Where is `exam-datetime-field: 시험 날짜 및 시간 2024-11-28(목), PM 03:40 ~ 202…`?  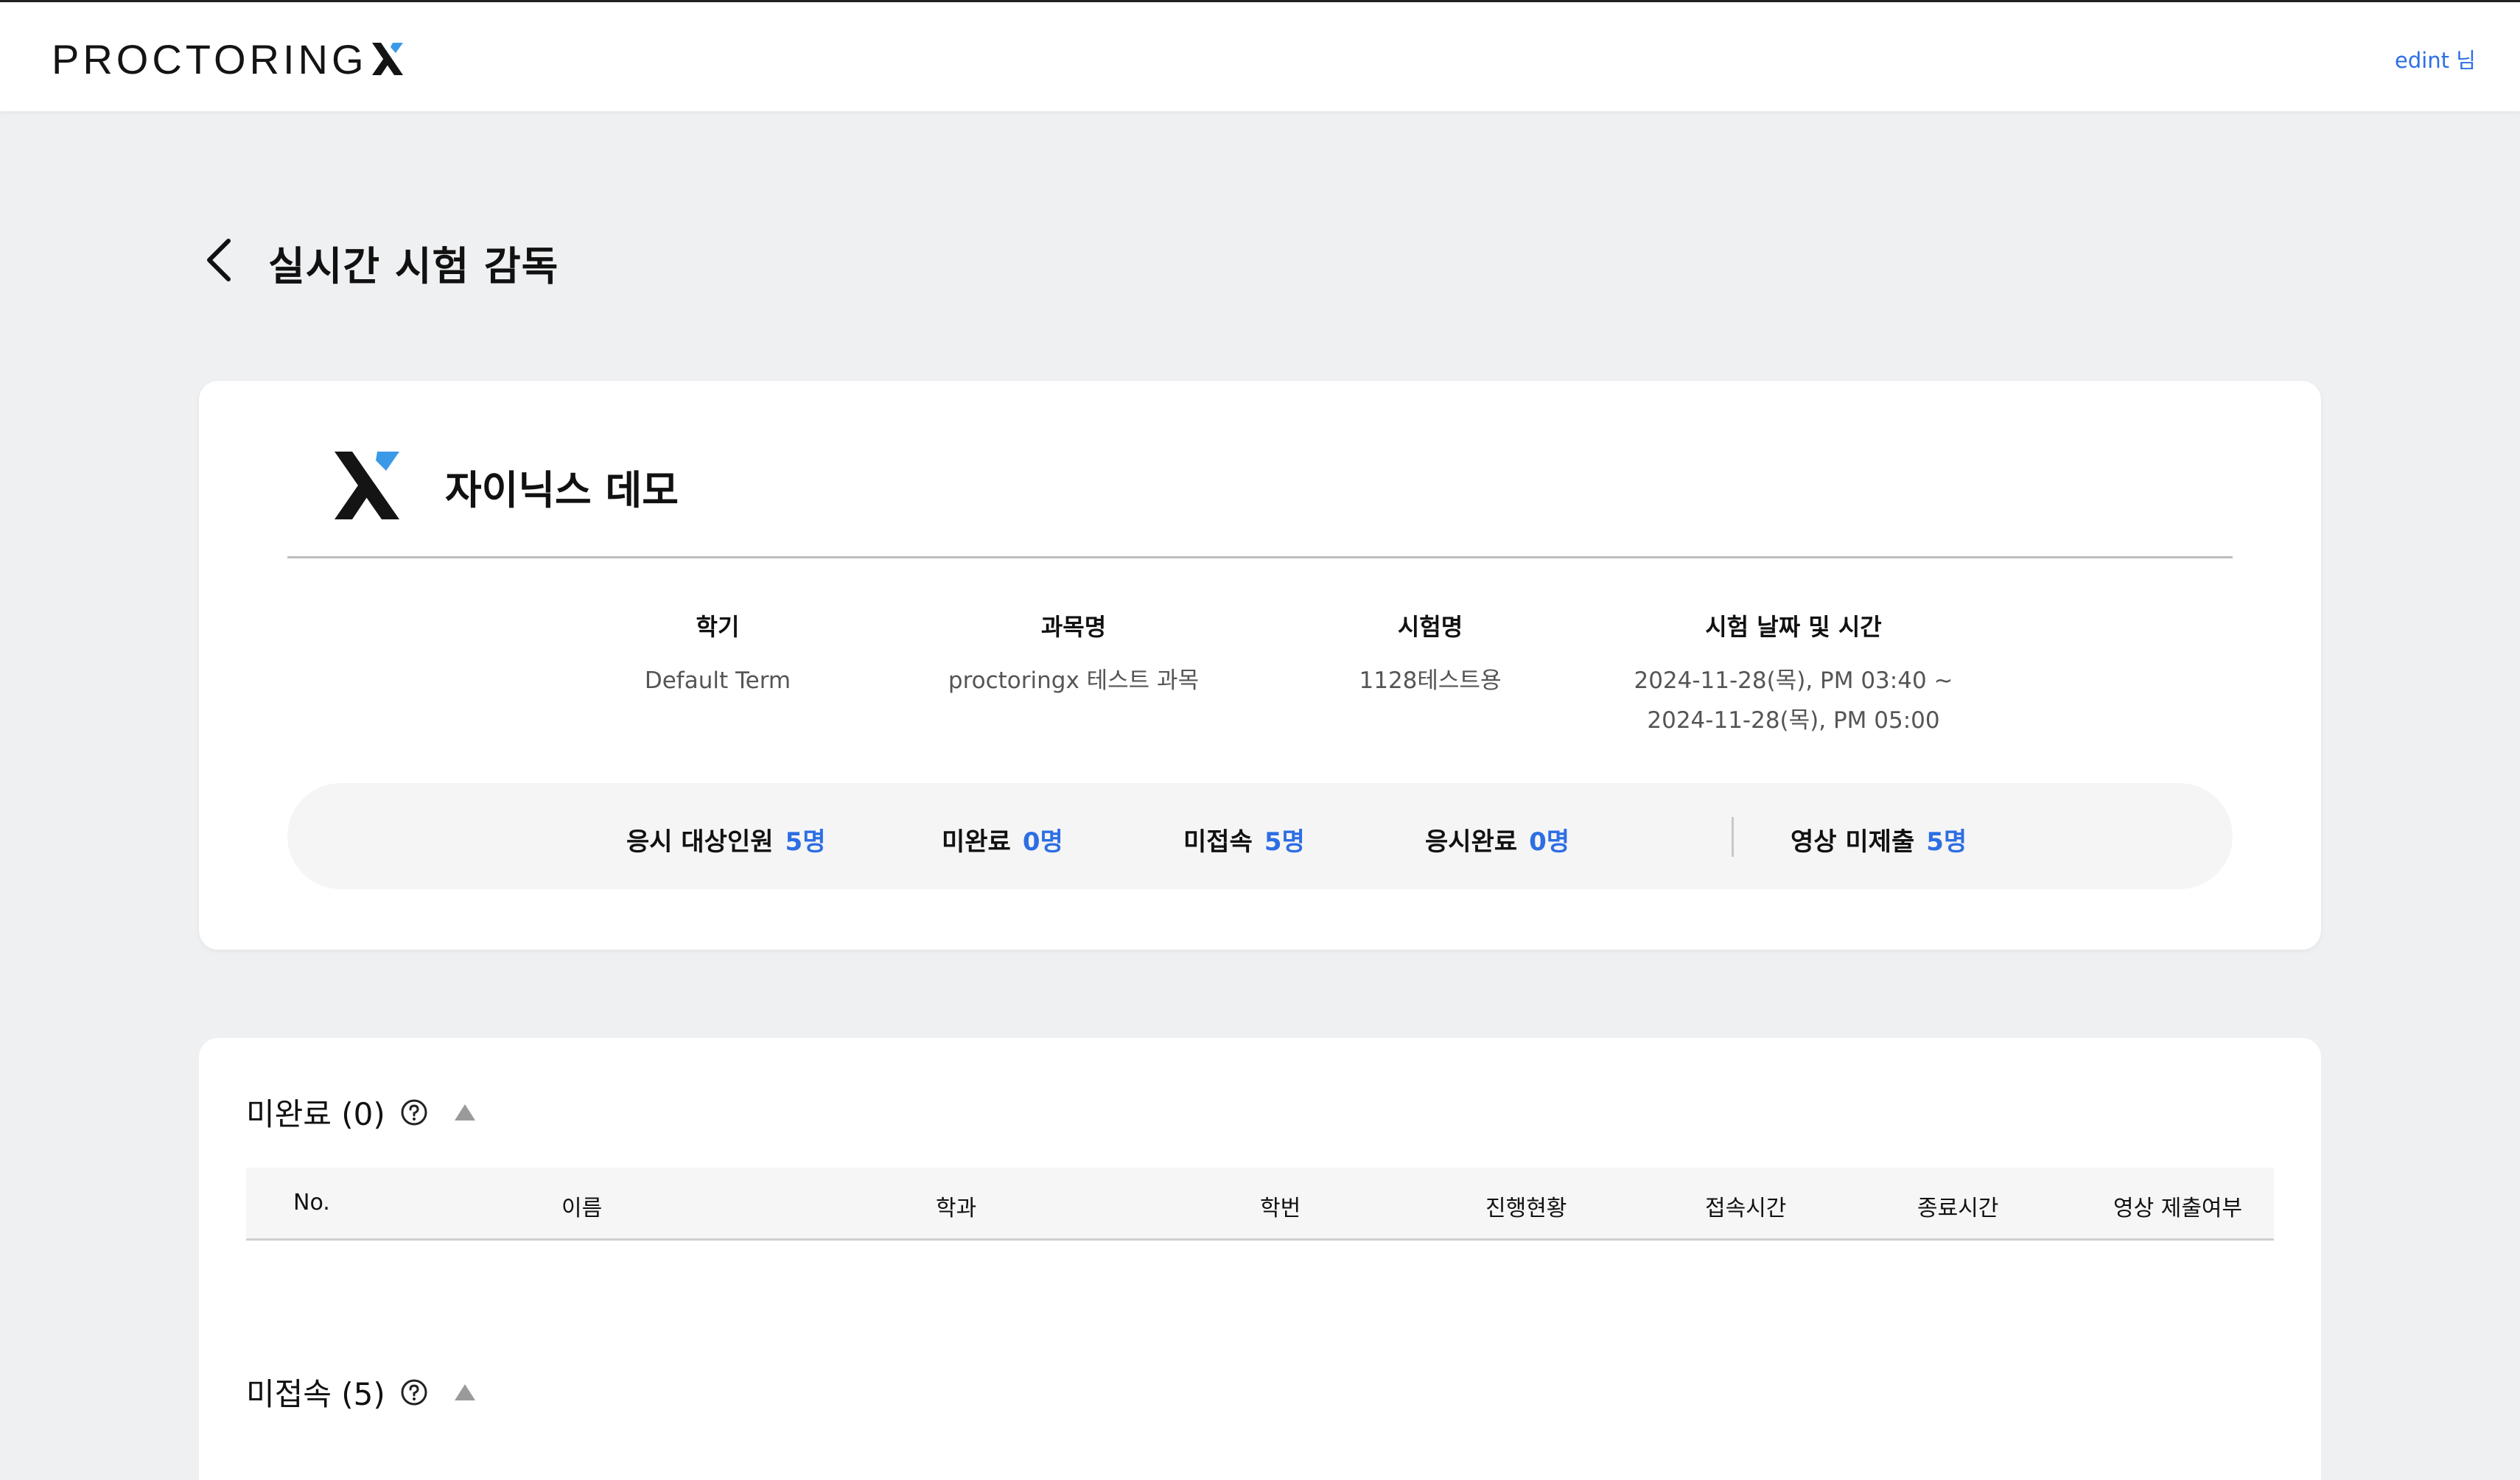
exam-datetime-field: 시험 날짜 및 시간 2024-11-28(목), PM 03:40 ~ 202… is located at coordinates (1793, 676).